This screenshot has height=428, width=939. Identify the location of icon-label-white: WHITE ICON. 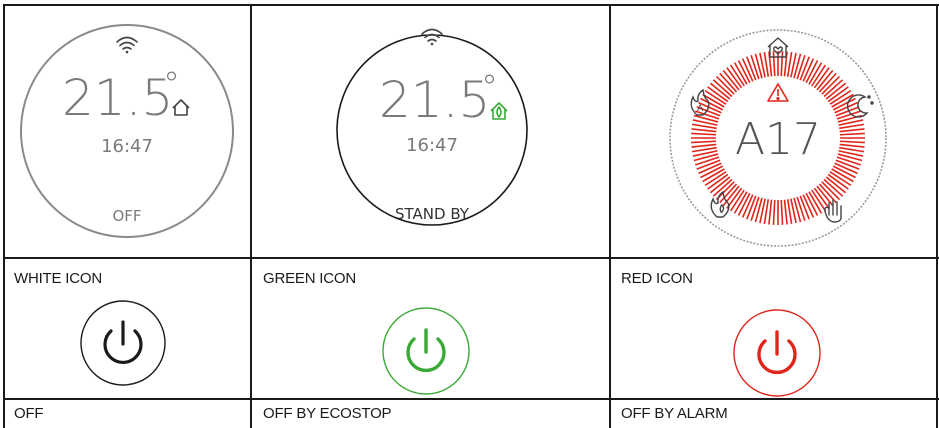
(58, 278).